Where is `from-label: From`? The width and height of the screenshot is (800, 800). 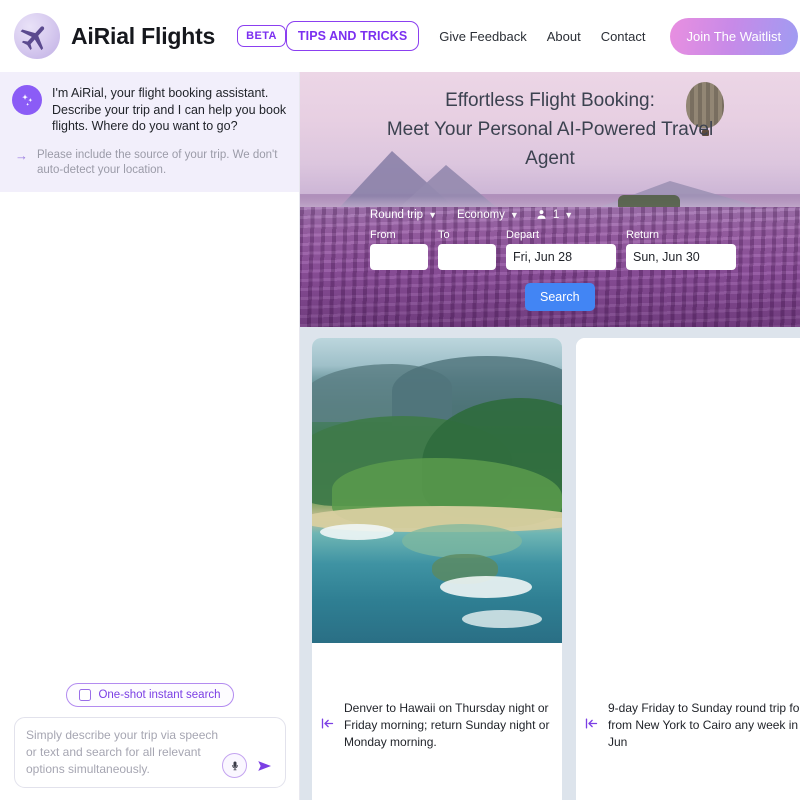
from-label: From is located at coordinates (383, 235).